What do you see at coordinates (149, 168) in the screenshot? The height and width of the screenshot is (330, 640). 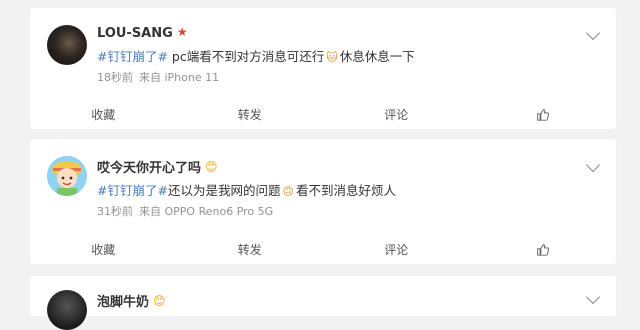 I see `post-author-name: 哎今天你开心了吗` at bounding box center [149, 168].